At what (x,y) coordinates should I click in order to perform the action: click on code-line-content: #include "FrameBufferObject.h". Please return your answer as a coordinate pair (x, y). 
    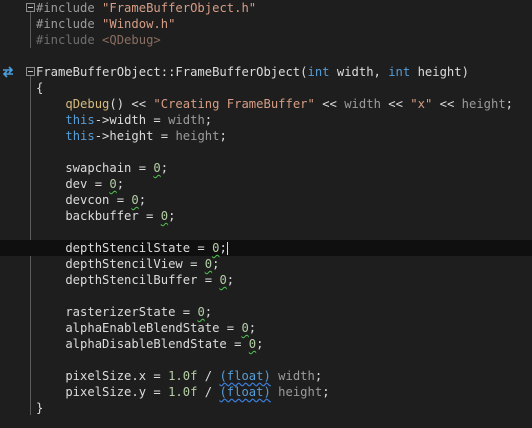
    Looking at the image, I should click on (146, 8).